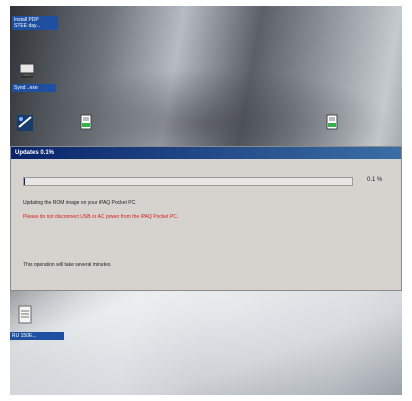 The height and width of the screenshot is (401, 412). I want to click on document-icon, so click(86, 123).